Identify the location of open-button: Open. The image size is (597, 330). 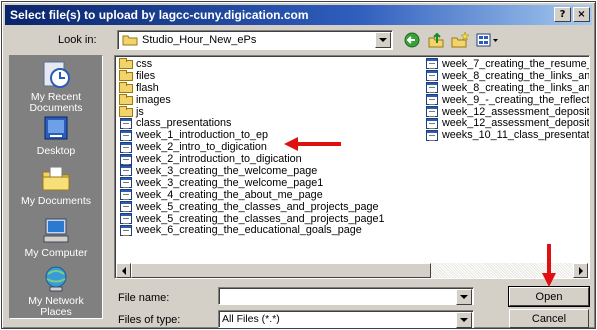
(549, 296).